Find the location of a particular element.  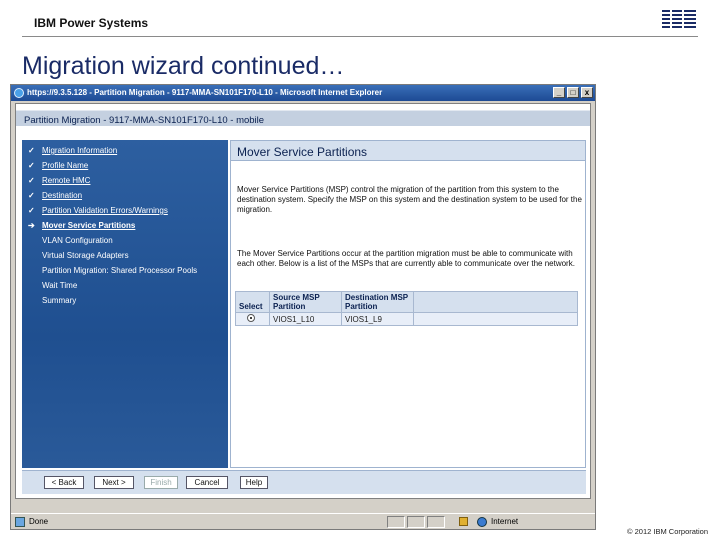

nav-item-destination: ✓ Destination is located at coordinates (55, 195).